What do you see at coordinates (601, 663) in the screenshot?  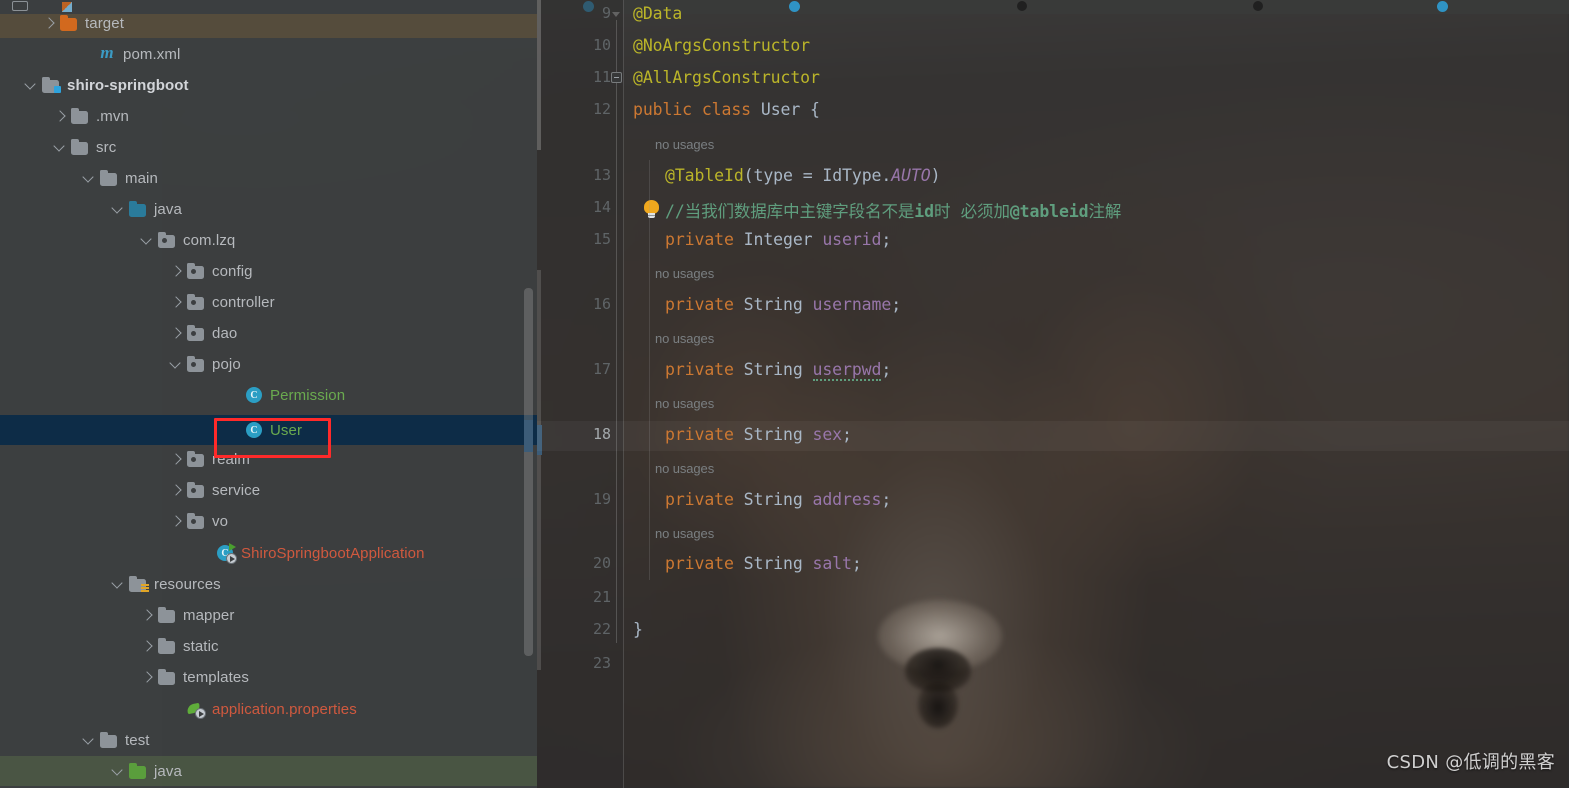 I see `line-number: 23` at bounding box center [601, 663].